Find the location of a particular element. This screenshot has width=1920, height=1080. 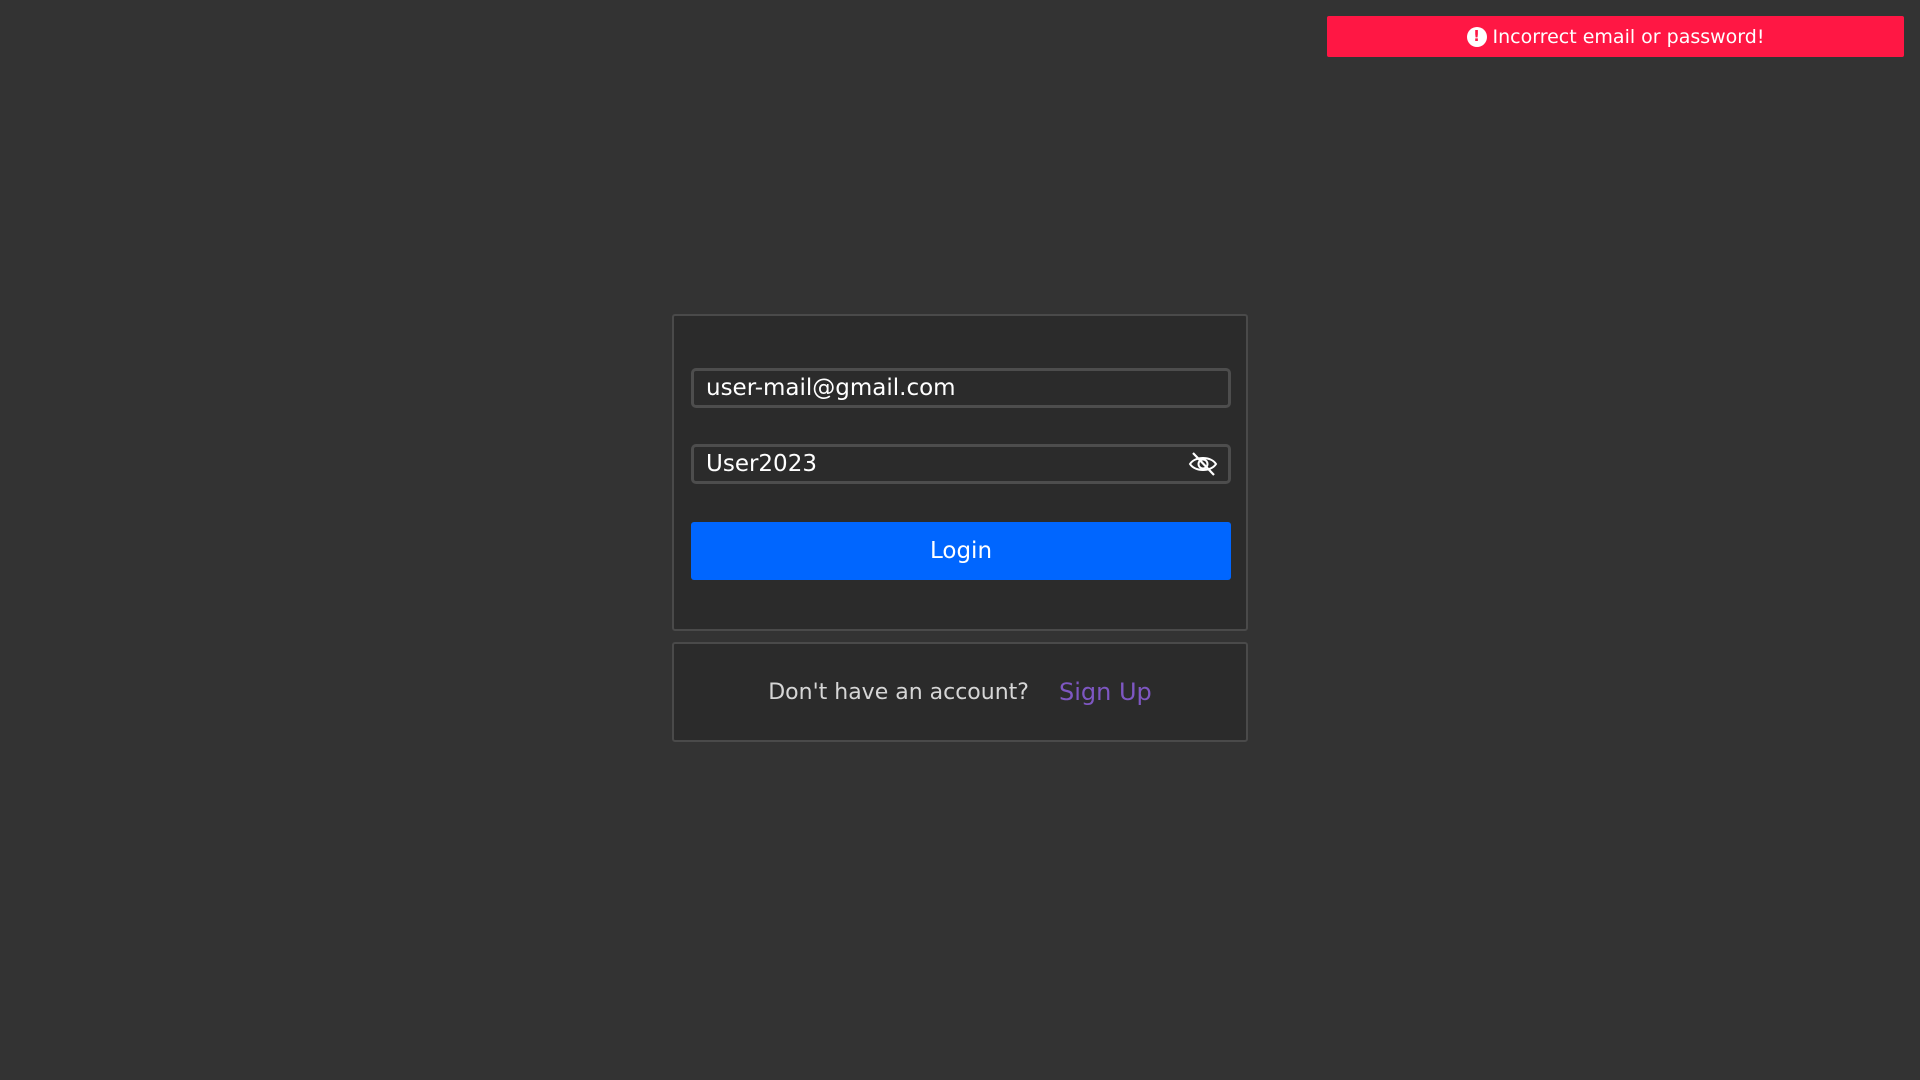

email-field-wrapper is located at coordinates (961, 388).